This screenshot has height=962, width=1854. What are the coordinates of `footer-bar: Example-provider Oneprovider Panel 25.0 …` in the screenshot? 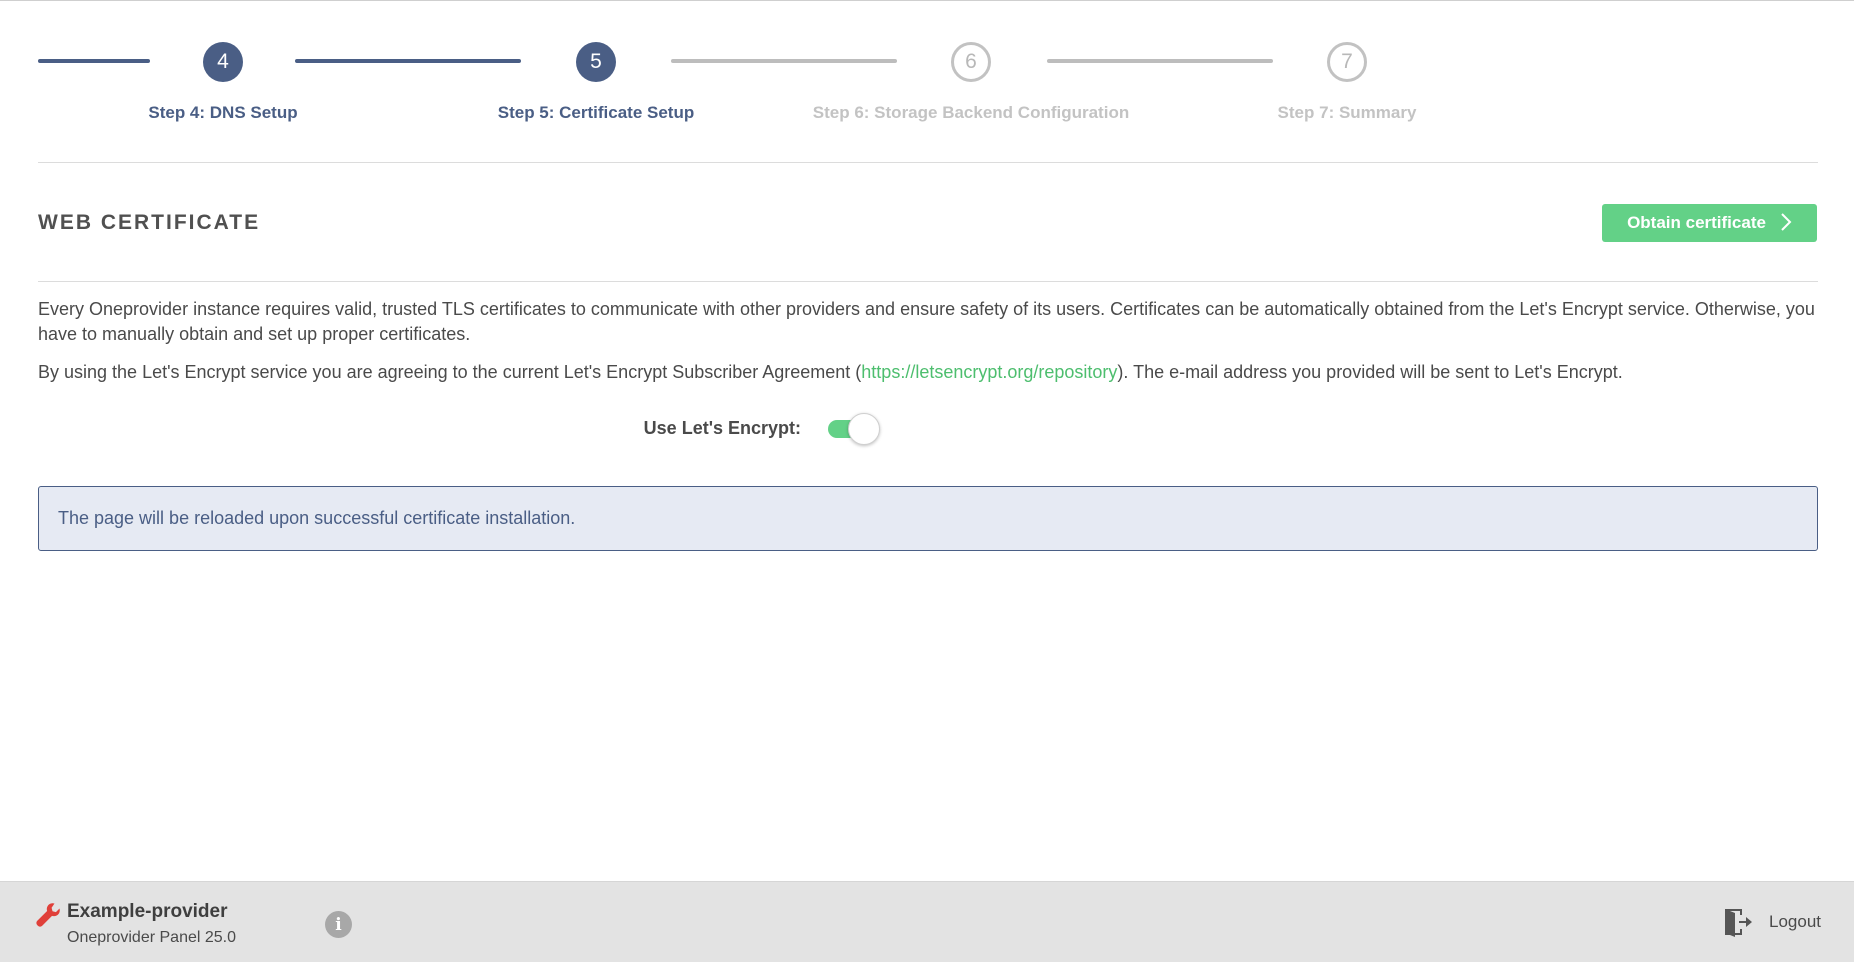 It's located at (927, 921).